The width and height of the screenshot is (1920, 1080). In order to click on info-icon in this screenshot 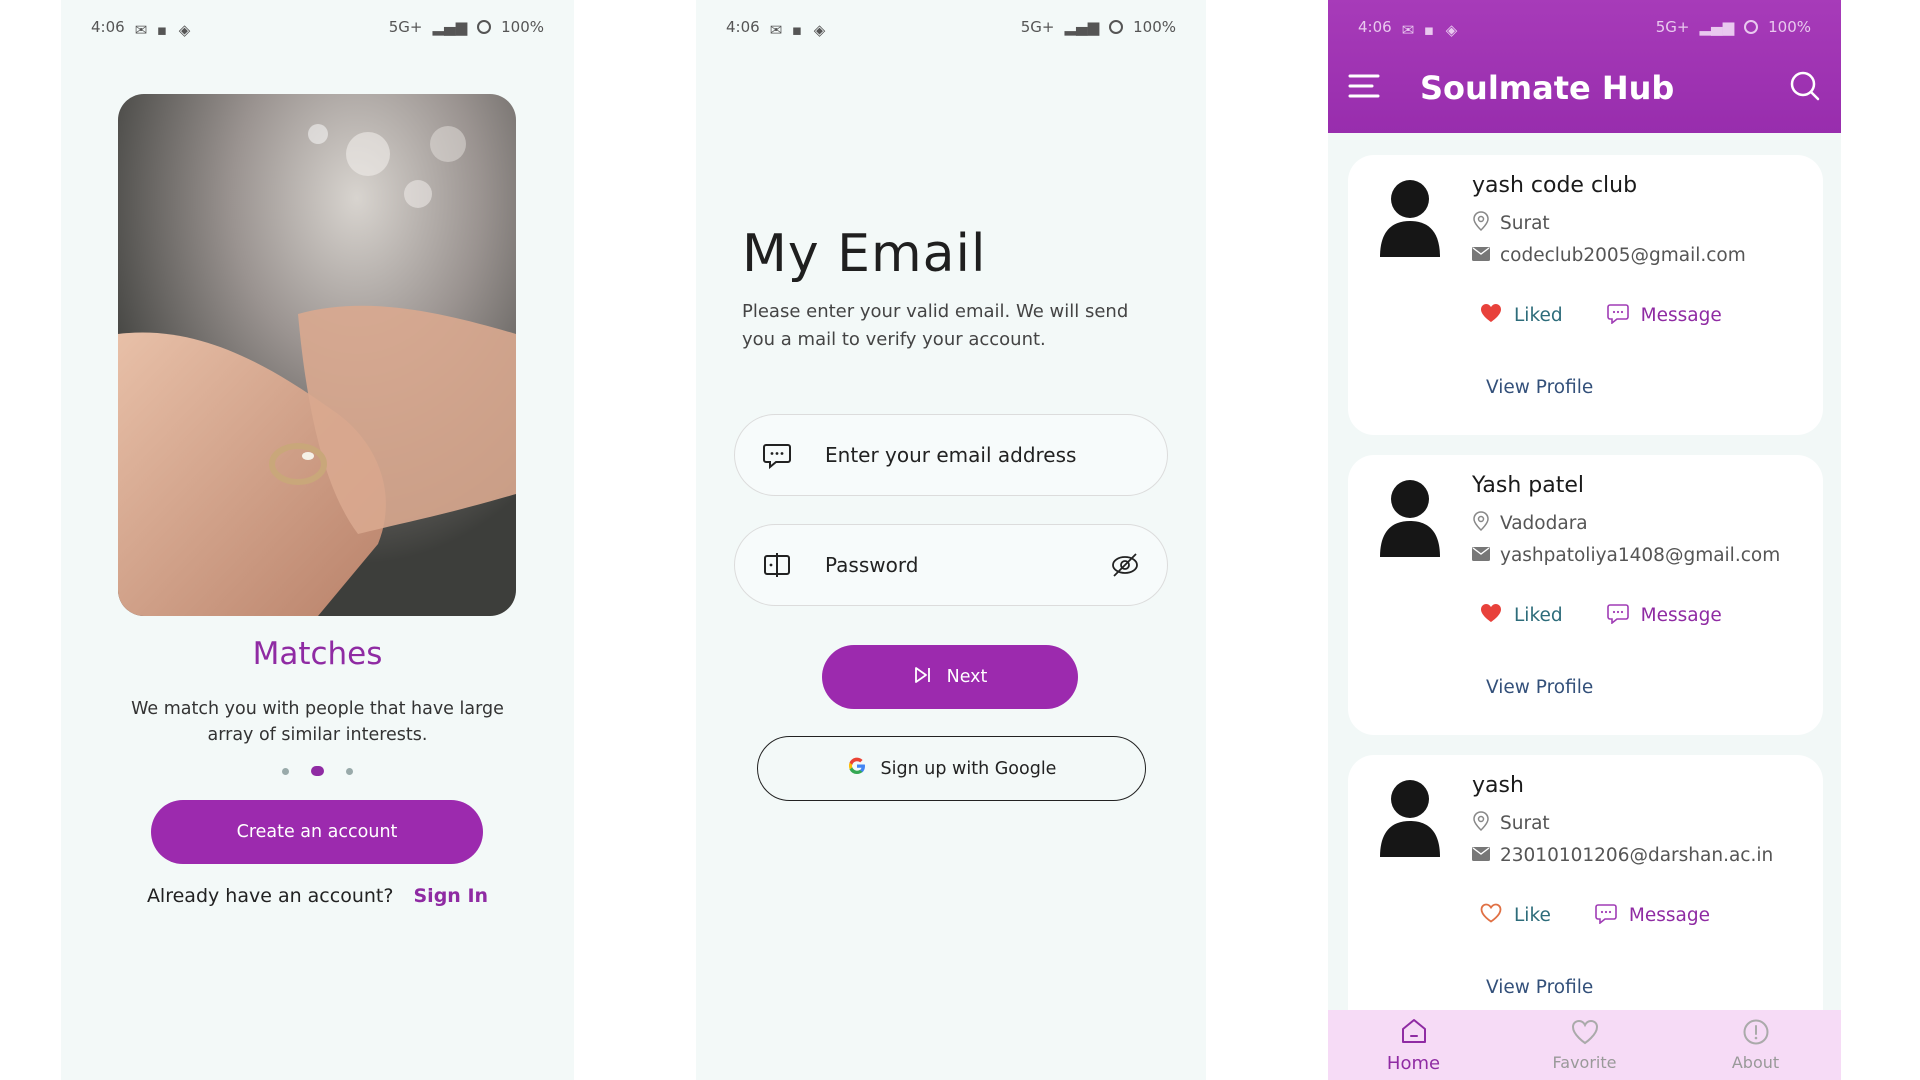, I will do `click(1756, 1034)`.